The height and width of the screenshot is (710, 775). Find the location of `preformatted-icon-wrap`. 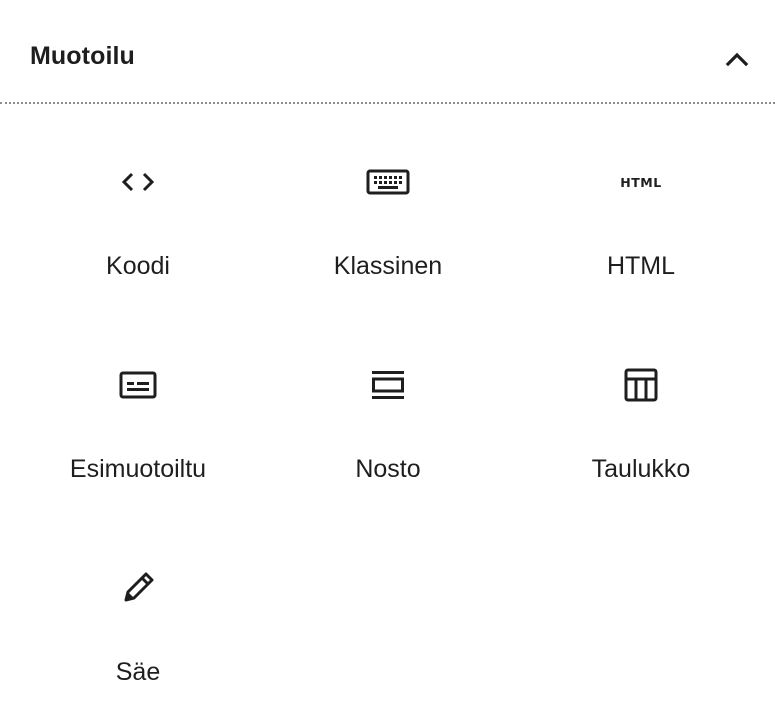

preformatted-icon-wrap is located at coordinates (138, 385).